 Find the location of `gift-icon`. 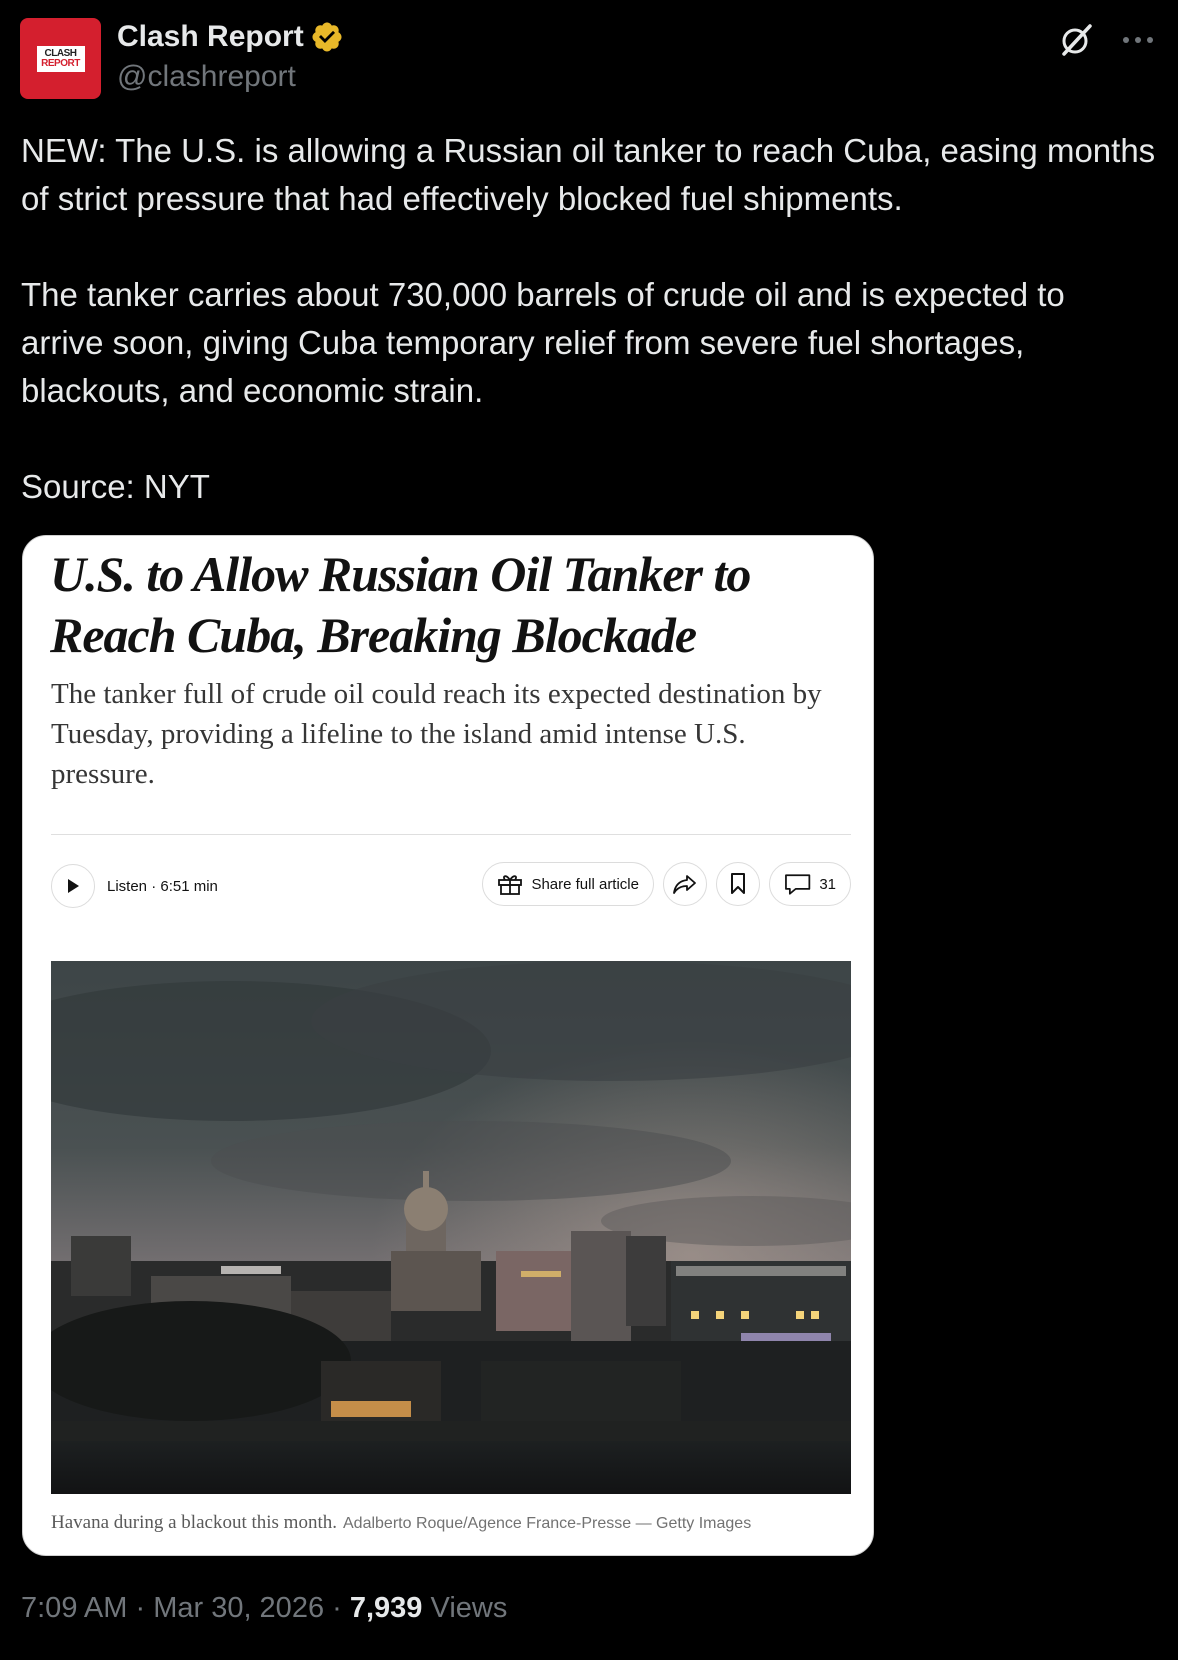

gift-icon is located at coordinates (510, 885).